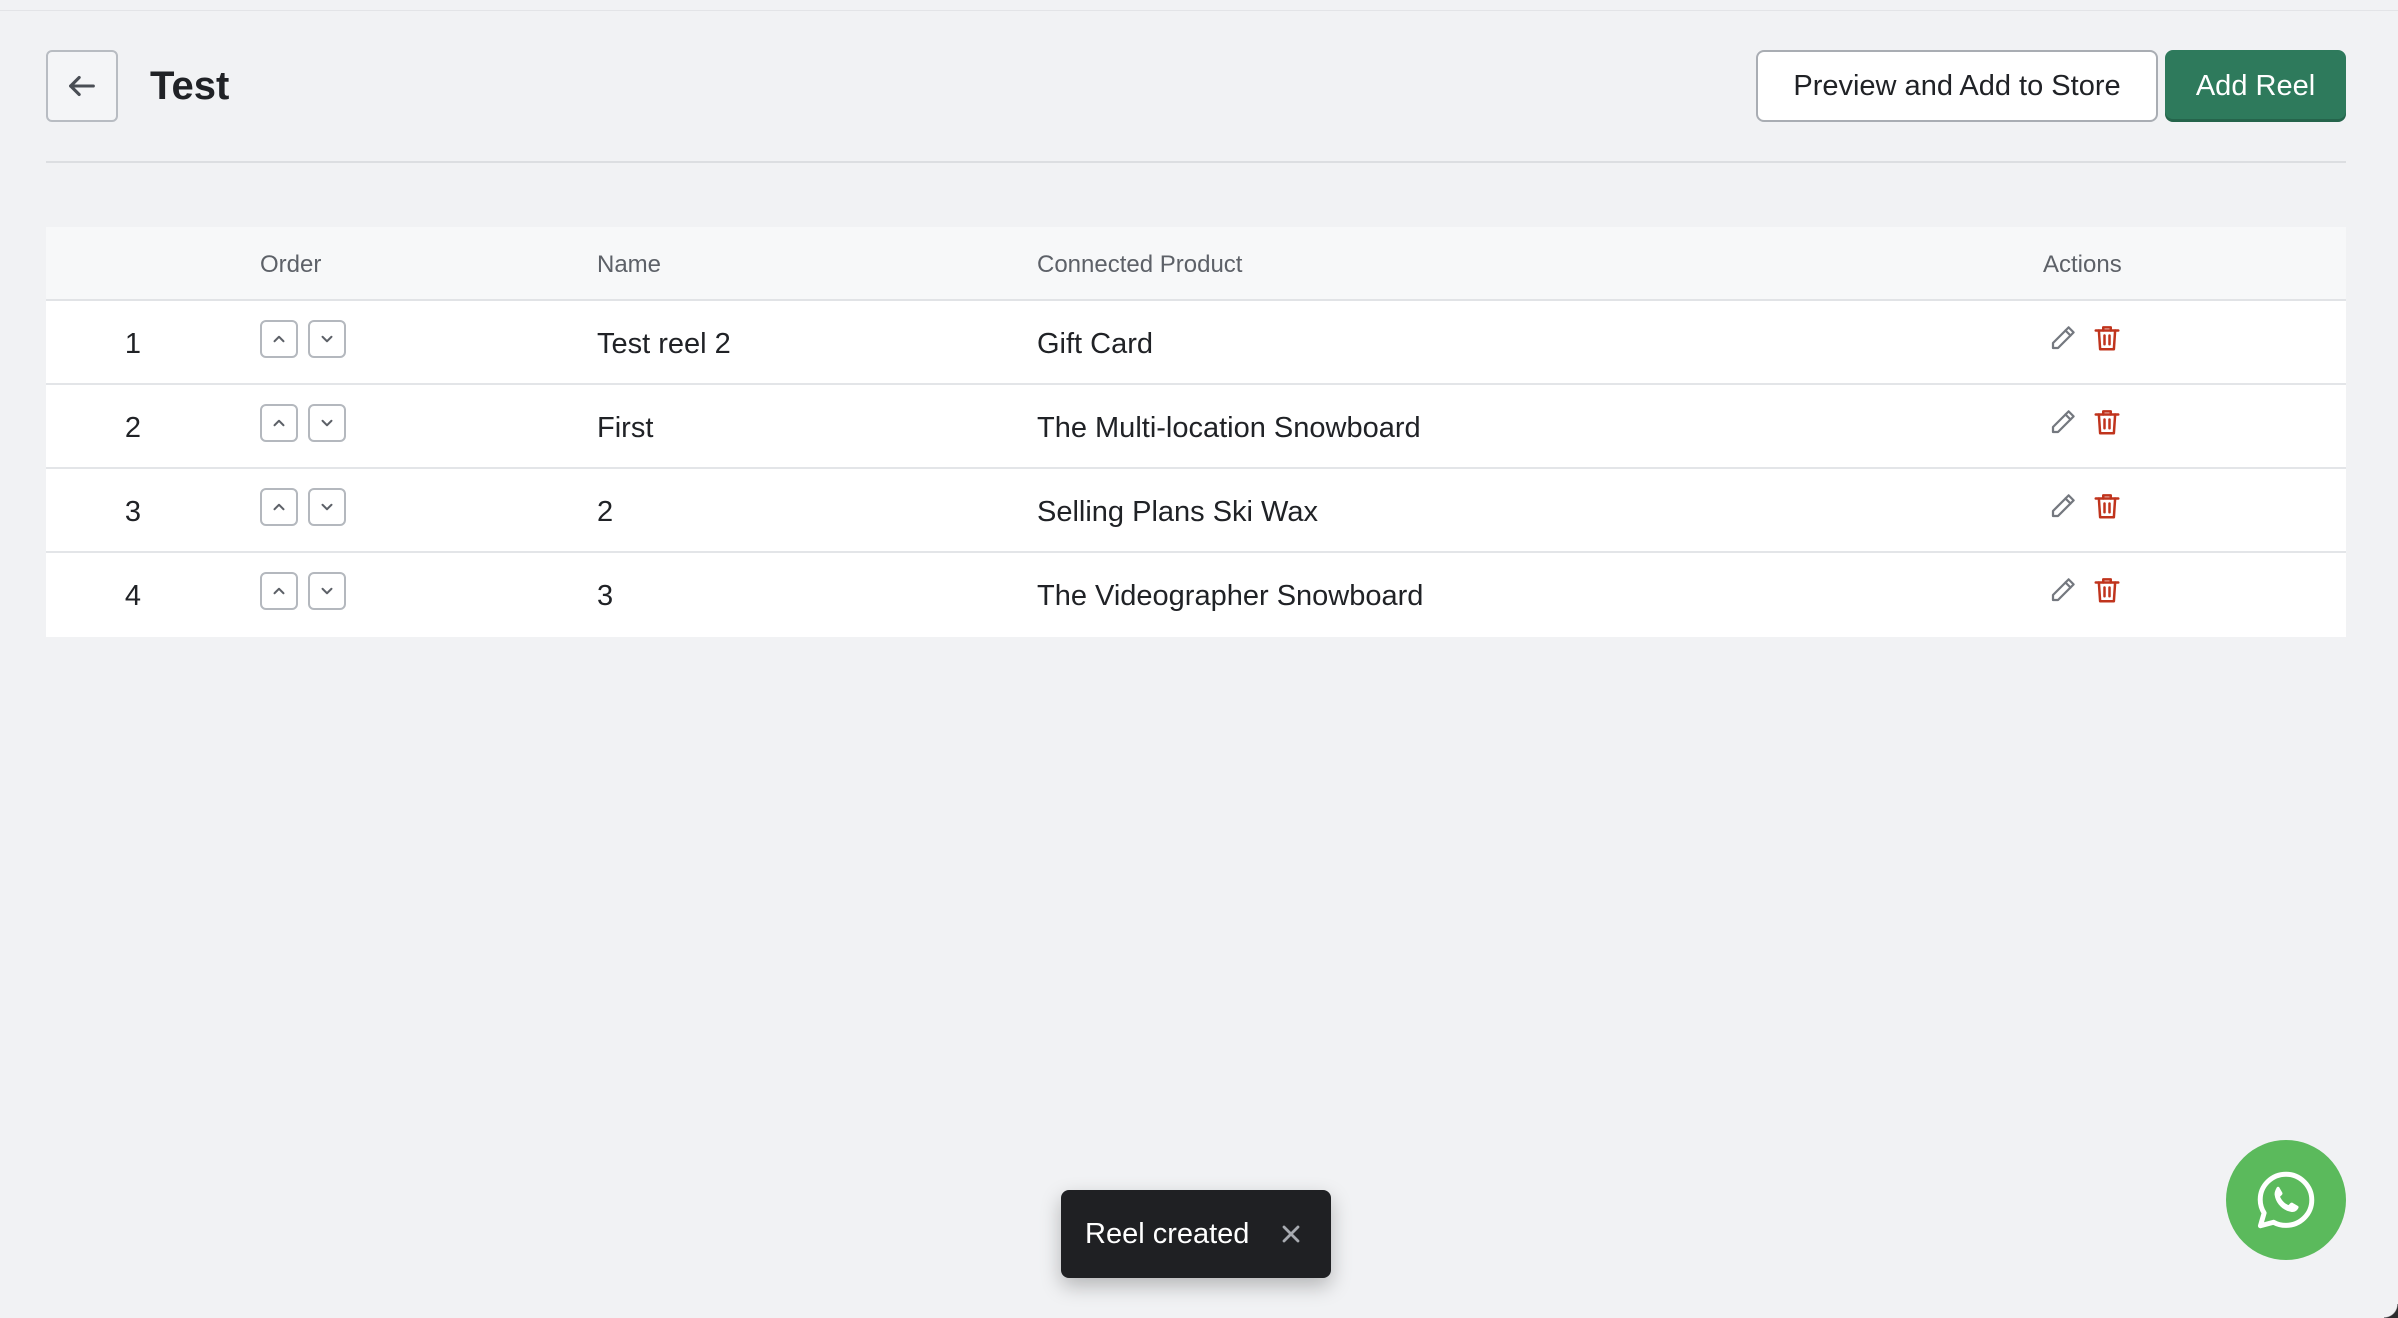 The height and width of the screenshot is (1318, 2398). Describe the element at coordinates (1095, 344) in the screenshot. I see `connected-product: Gift Card` at that location.